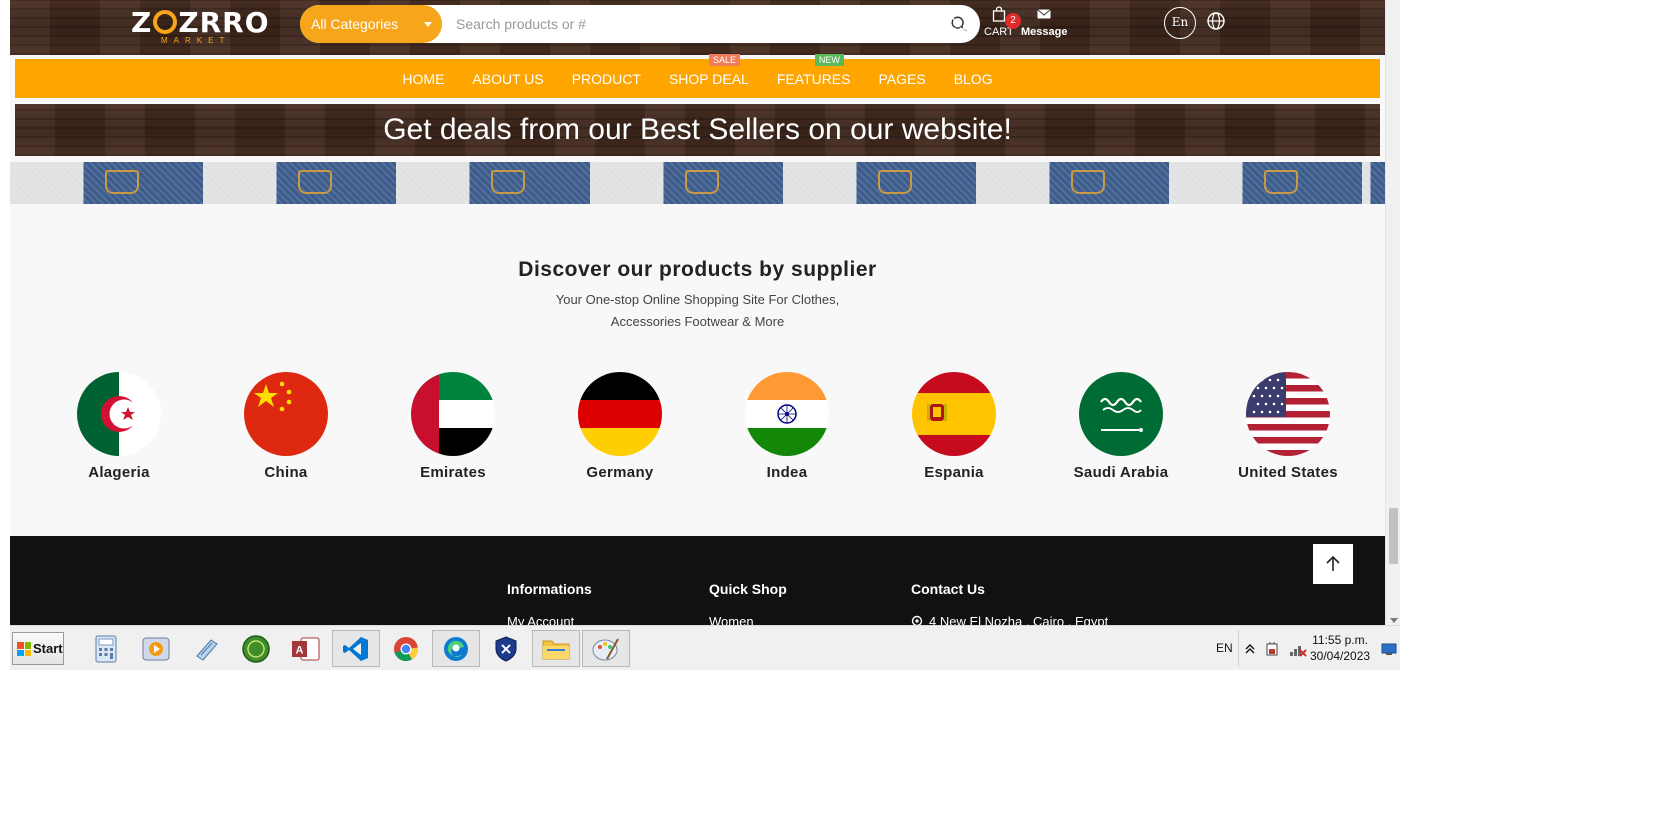 The image size is (1680, 840). Describe the element at coordinates (708, 78) in the screenshot. I see `nav-shop-deal-label: SHOP DEAL` at that location.